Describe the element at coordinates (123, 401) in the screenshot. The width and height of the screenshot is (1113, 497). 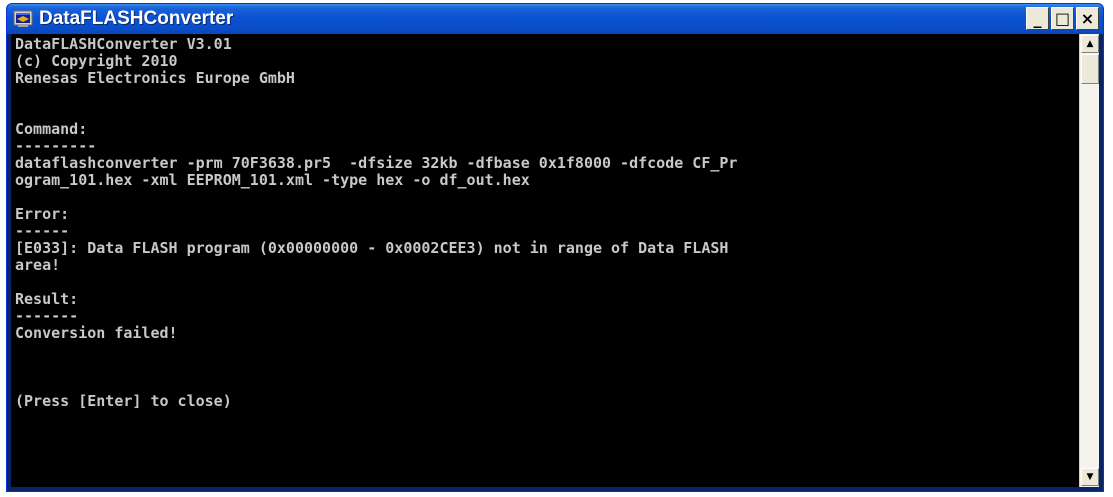
I see `console-line: (Press [Enter] to close)` at that location.